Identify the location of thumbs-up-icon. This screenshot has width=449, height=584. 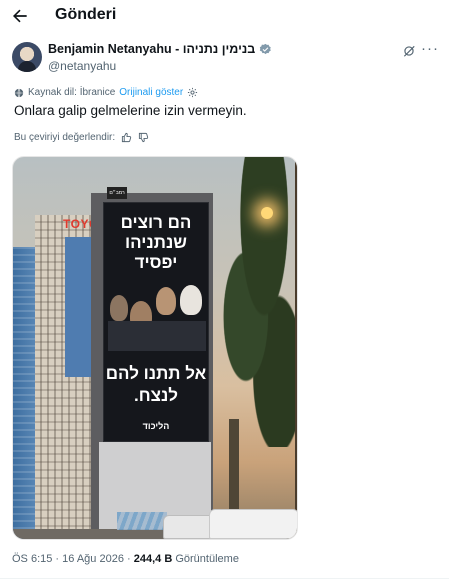
(126, 137).